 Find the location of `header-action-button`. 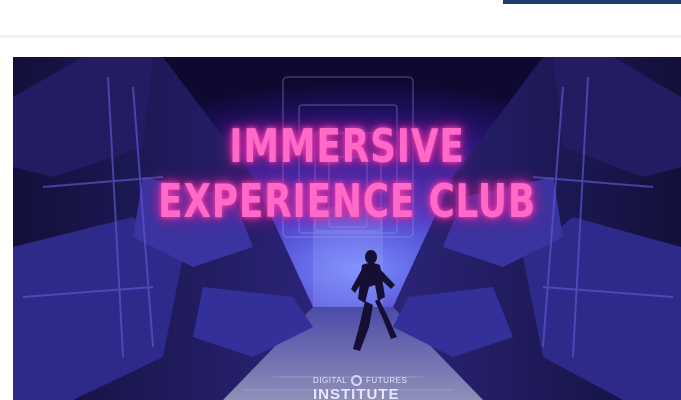

header-action-button is located at coordinates (592, 2).